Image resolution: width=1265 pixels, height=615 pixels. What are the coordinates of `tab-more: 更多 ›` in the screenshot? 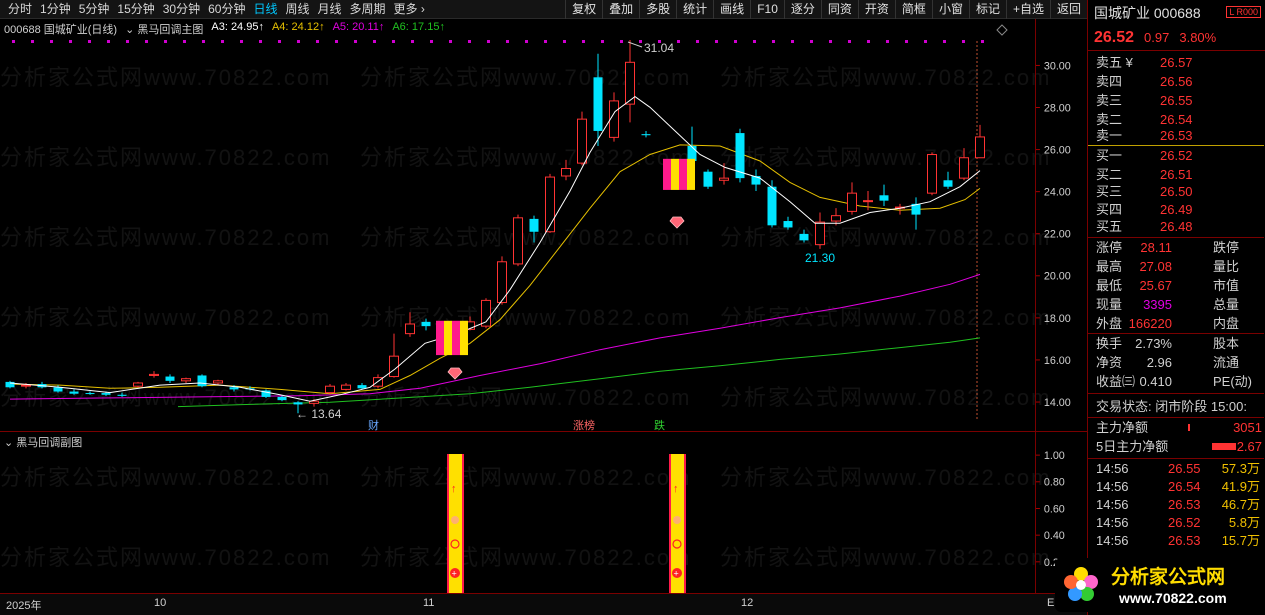 It's located at (409, 9).